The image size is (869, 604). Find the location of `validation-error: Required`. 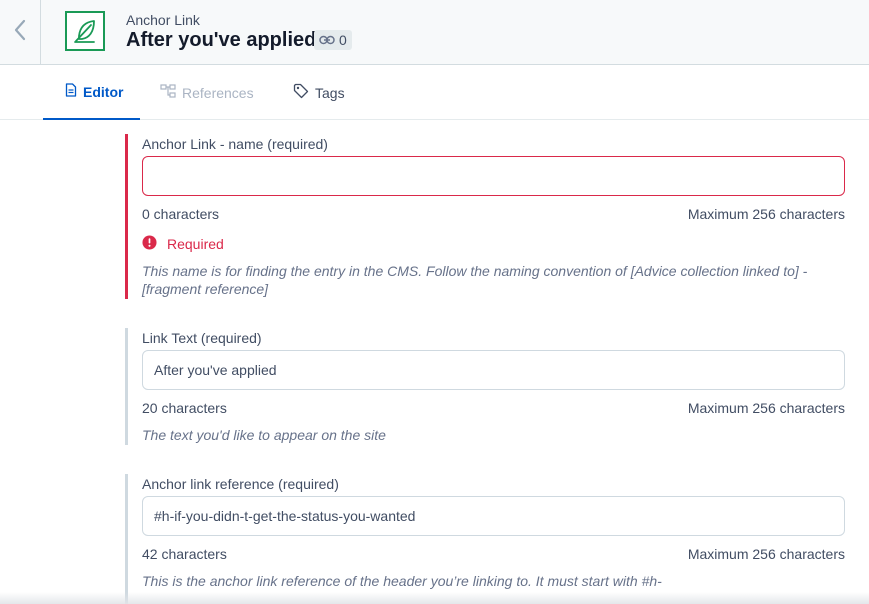

validation-error: Required is located at coordinates (493, 244).